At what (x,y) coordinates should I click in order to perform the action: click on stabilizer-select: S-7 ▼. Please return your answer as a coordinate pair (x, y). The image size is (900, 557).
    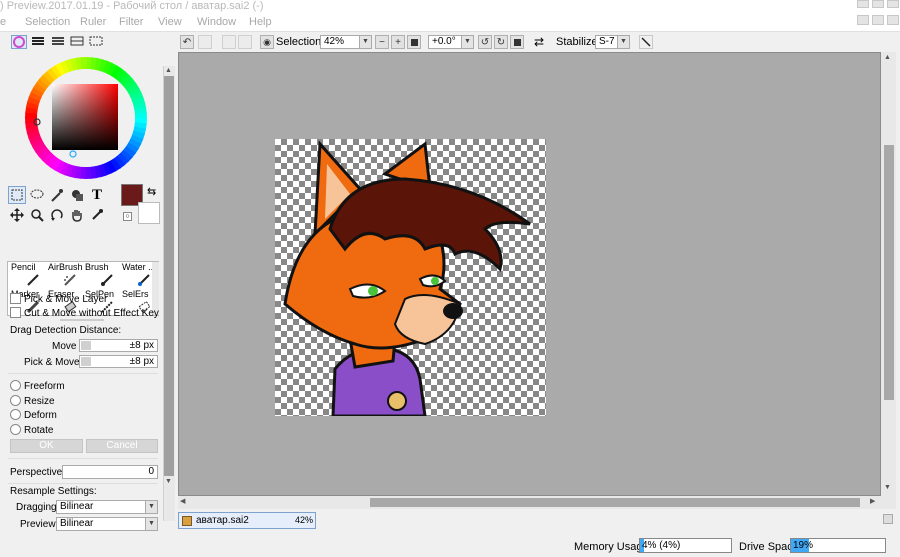
    Looking at the image, I should click on (612, 42).